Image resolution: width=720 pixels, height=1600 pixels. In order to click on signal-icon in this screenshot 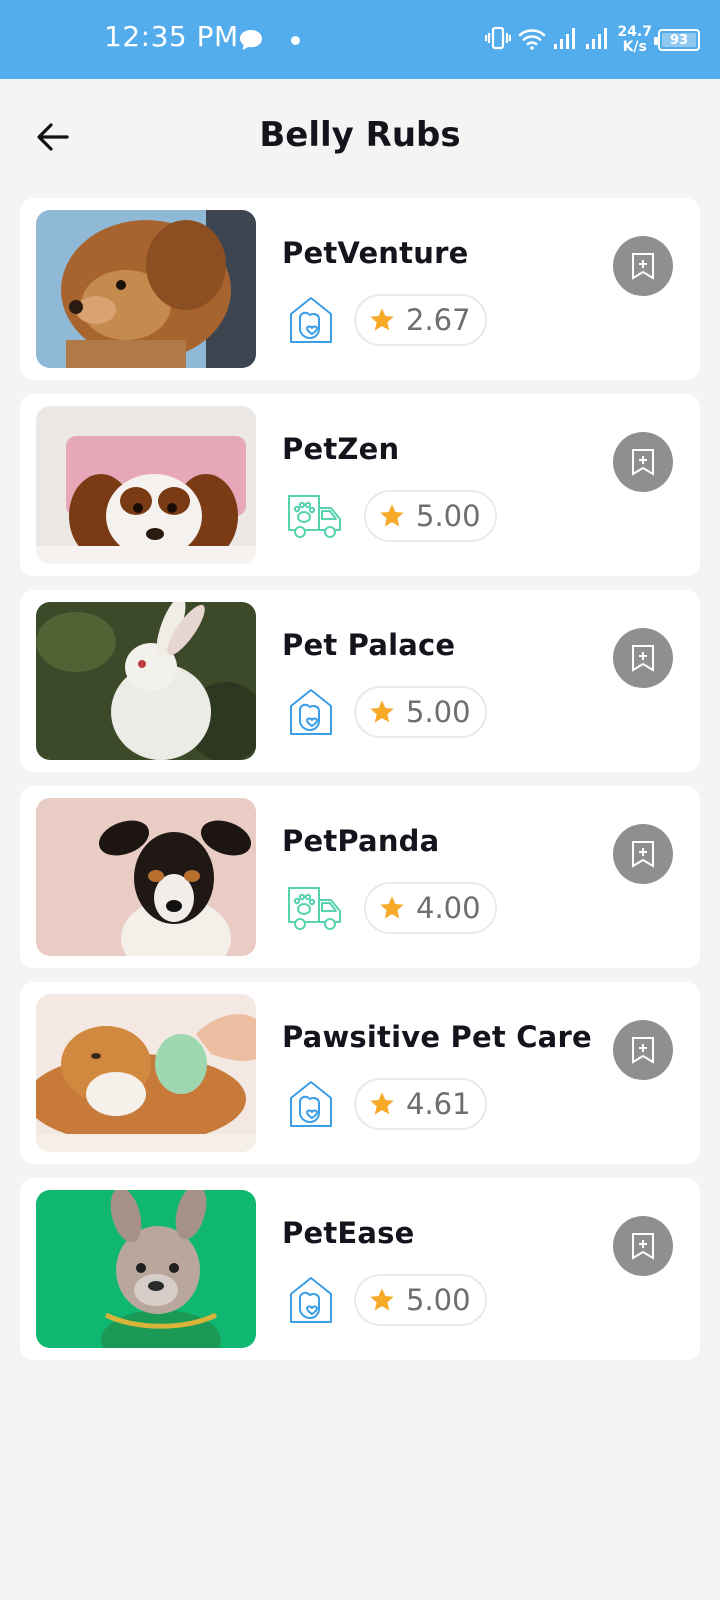, I will do `click(566, 40)`.